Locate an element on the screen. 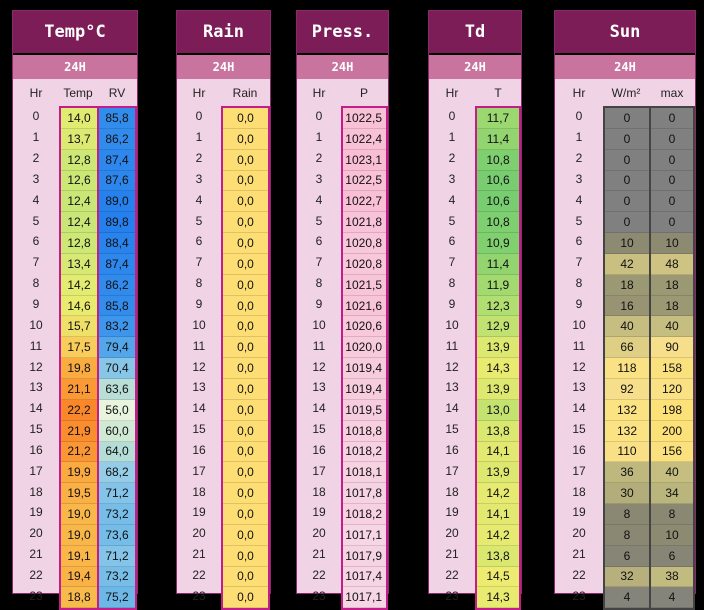 This screenshot has height=610, width=704. sun-w-cell: 8 is located at coordinates (627, 514).